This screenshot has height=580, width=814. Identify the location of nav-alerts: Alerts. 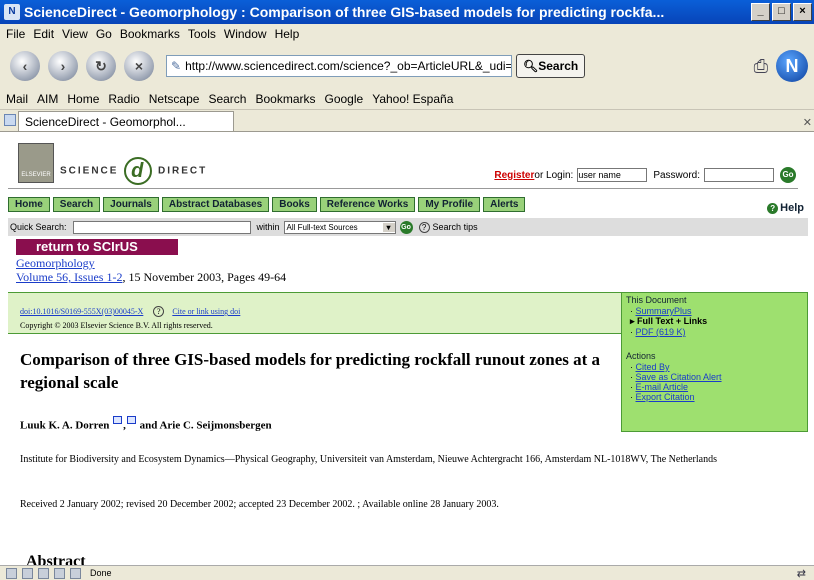
(504, 204).